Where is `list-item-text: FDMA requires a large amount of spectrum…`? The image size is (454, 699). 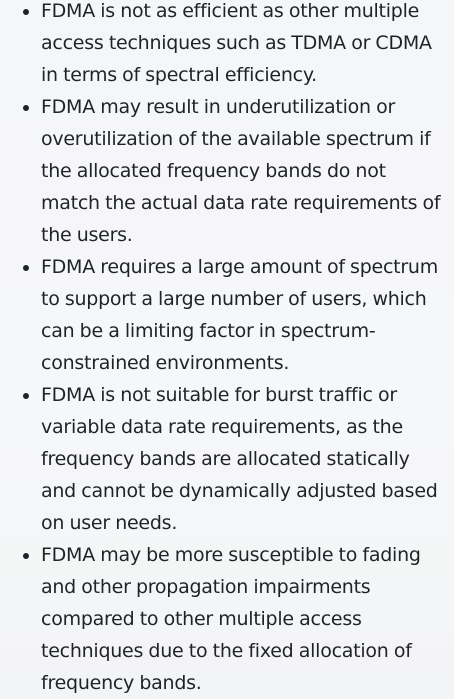 list-item-text: FDMA requires a large amount of spectrum… is located at coordinates (239, 315).